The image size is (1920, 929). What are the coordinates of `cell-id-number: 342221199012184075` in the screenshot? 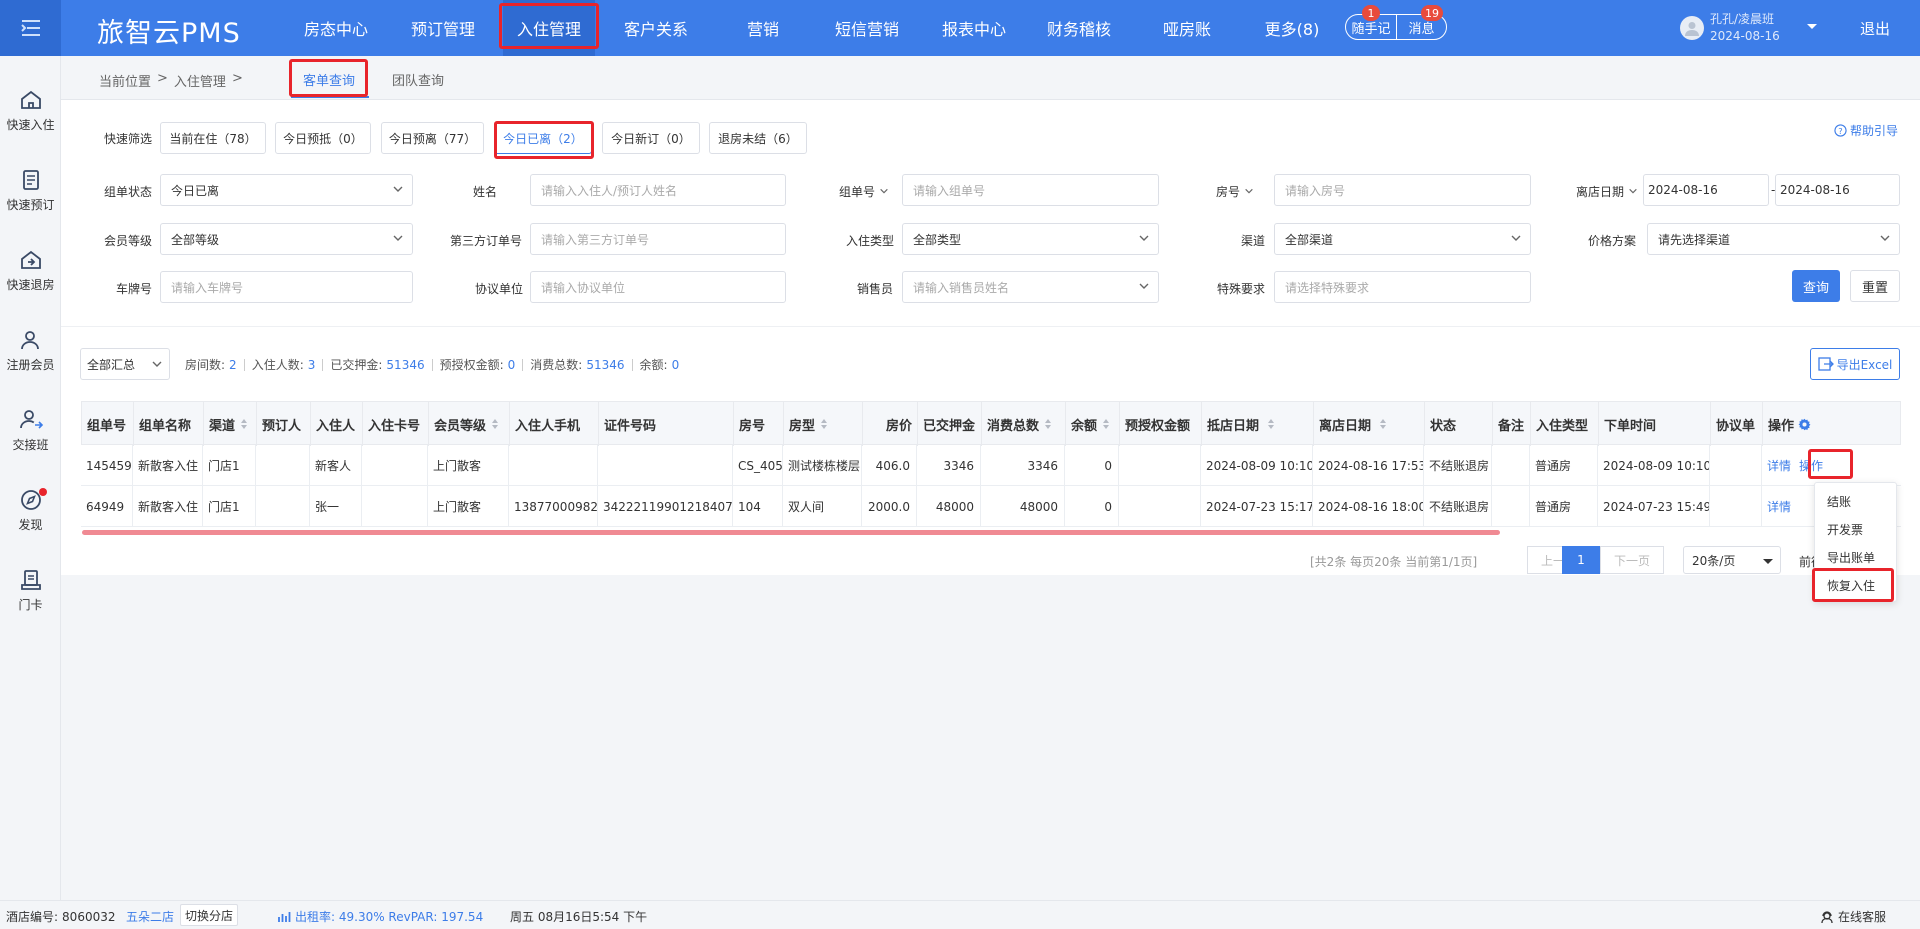 It's located at (665, 506).